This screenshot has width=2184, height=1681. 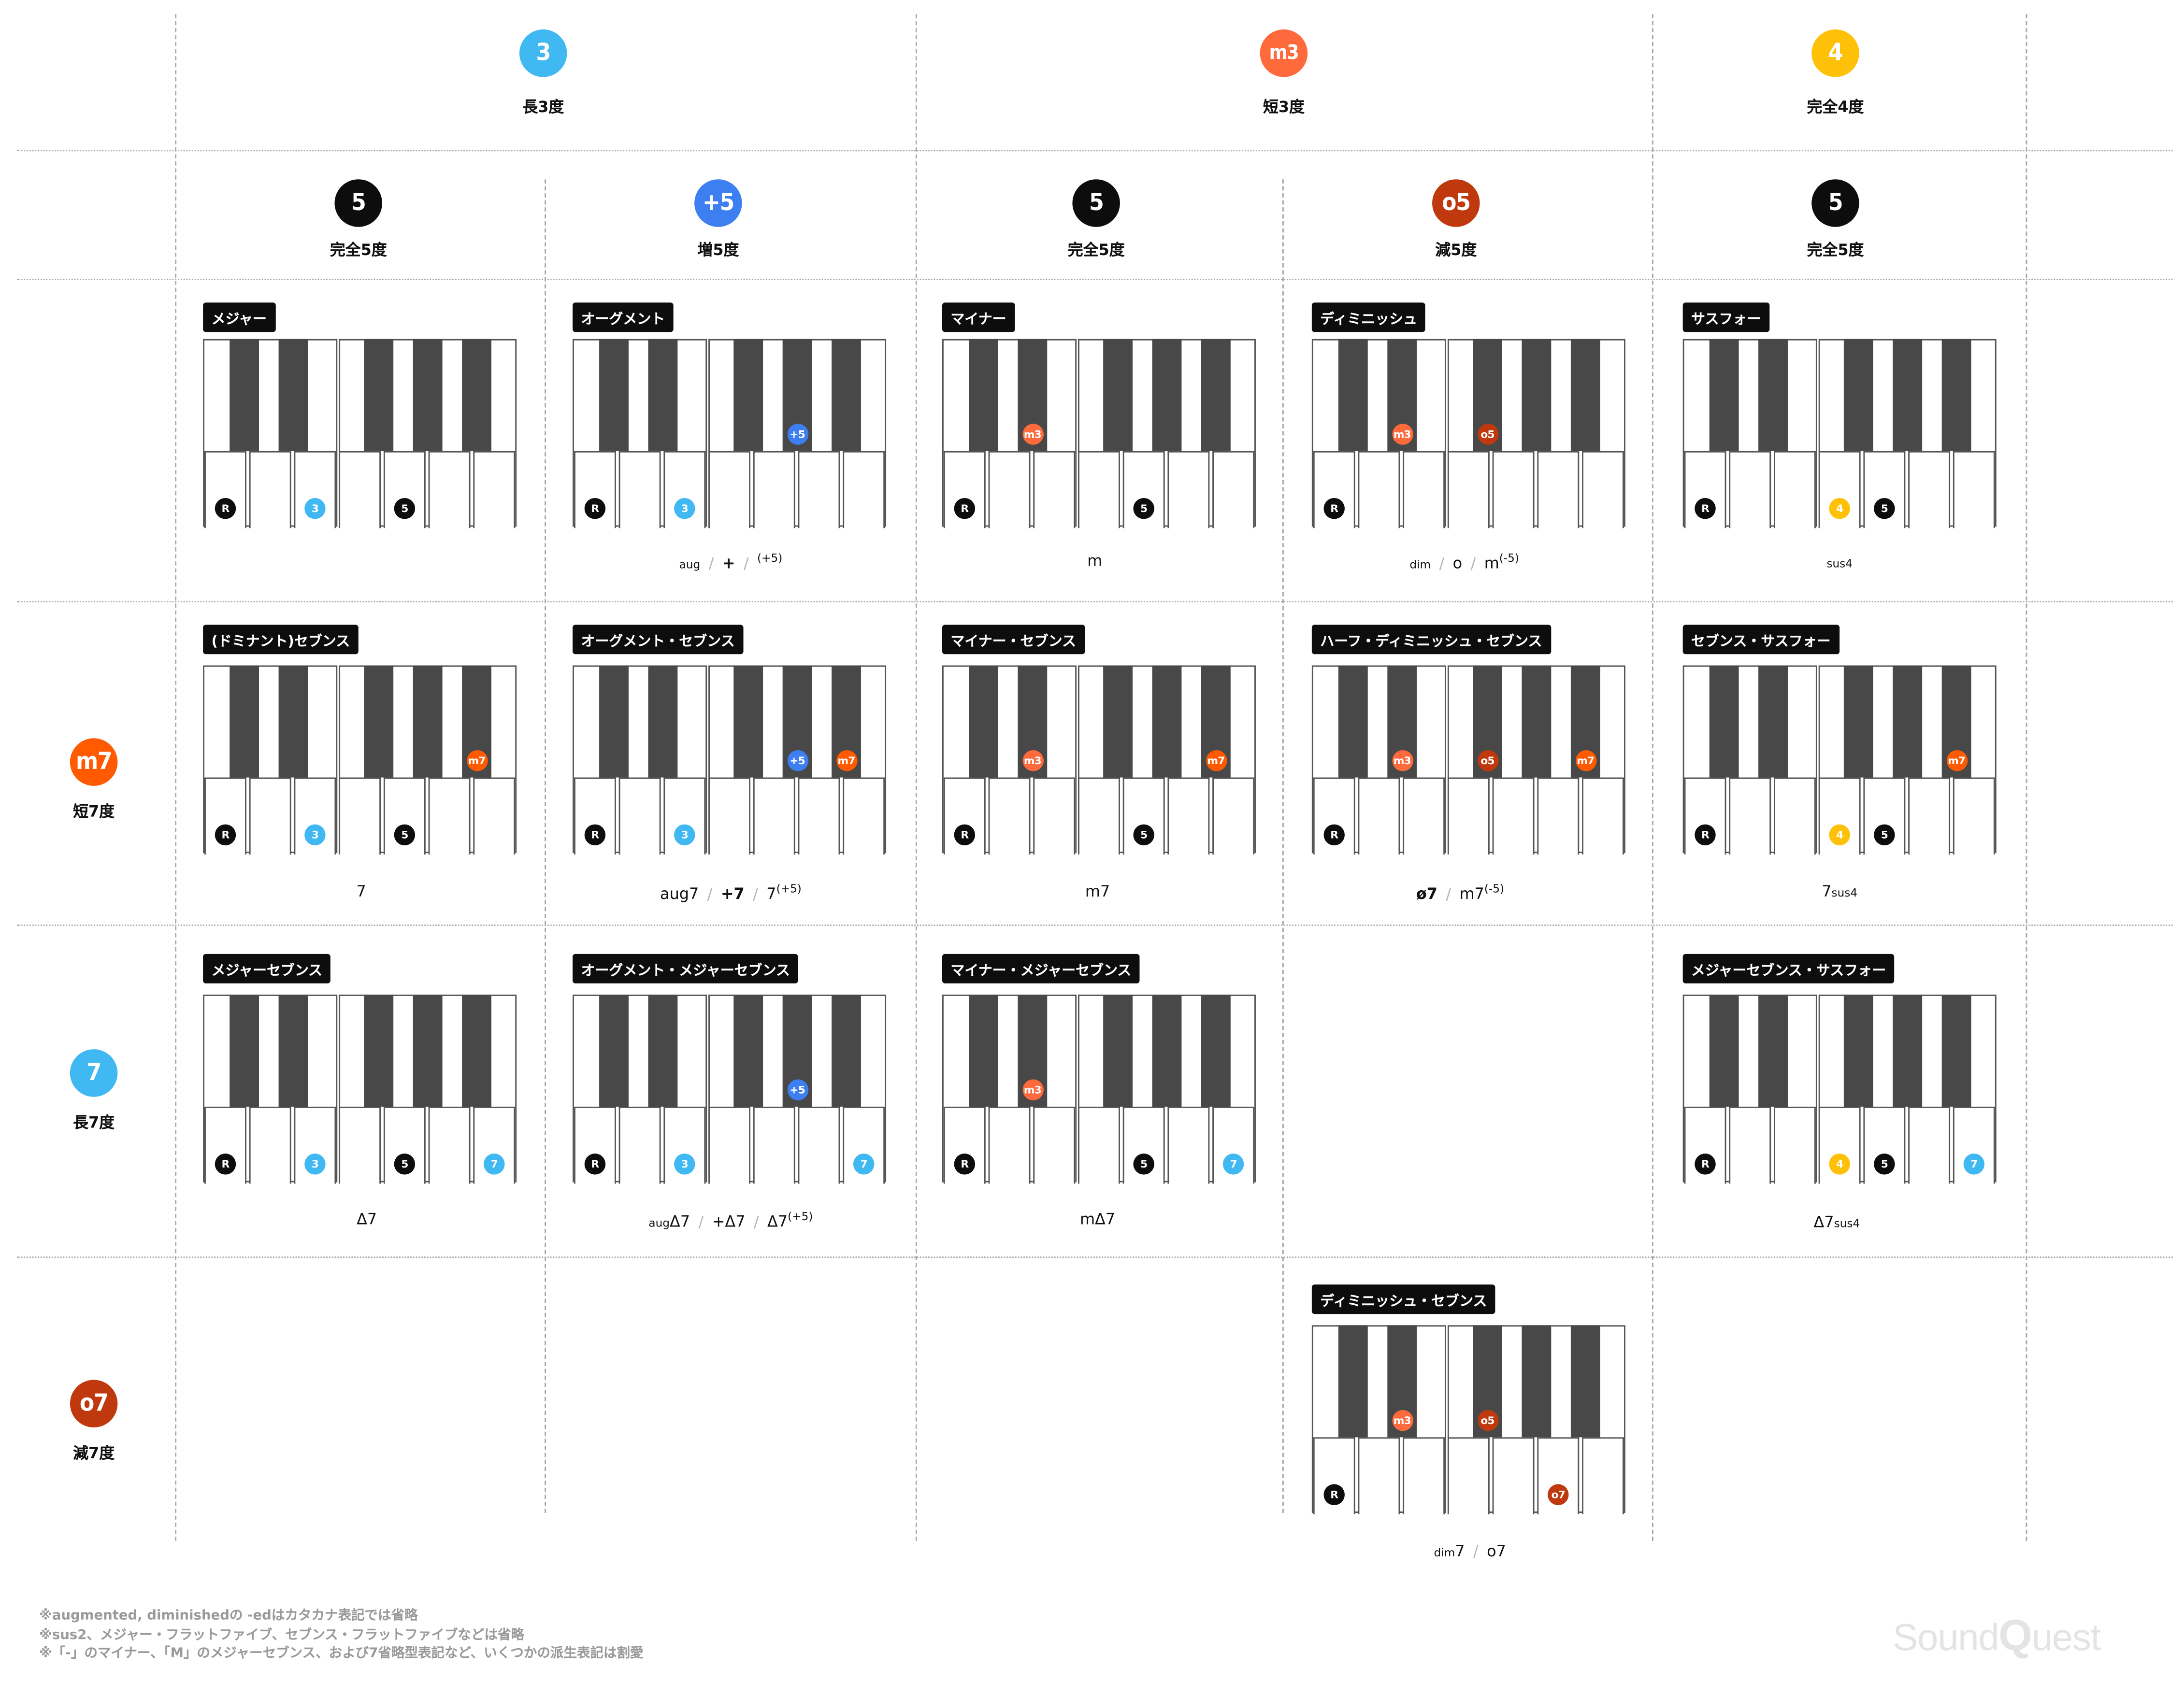 What do you see at coordinates (1284, 53) in the screenshot?
I see `minor-third-badge: m3` at bounding box center [1284, 53].